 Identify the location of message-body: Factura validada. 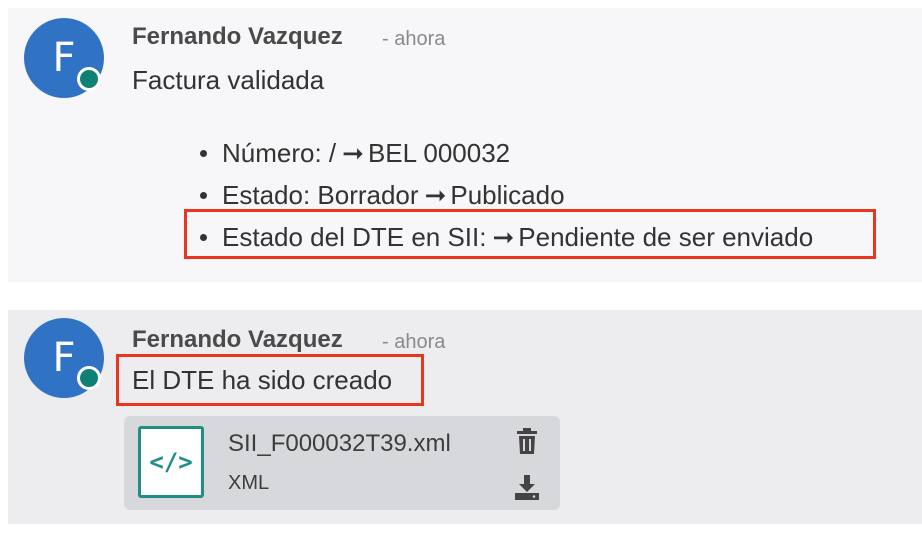
(228, 80).